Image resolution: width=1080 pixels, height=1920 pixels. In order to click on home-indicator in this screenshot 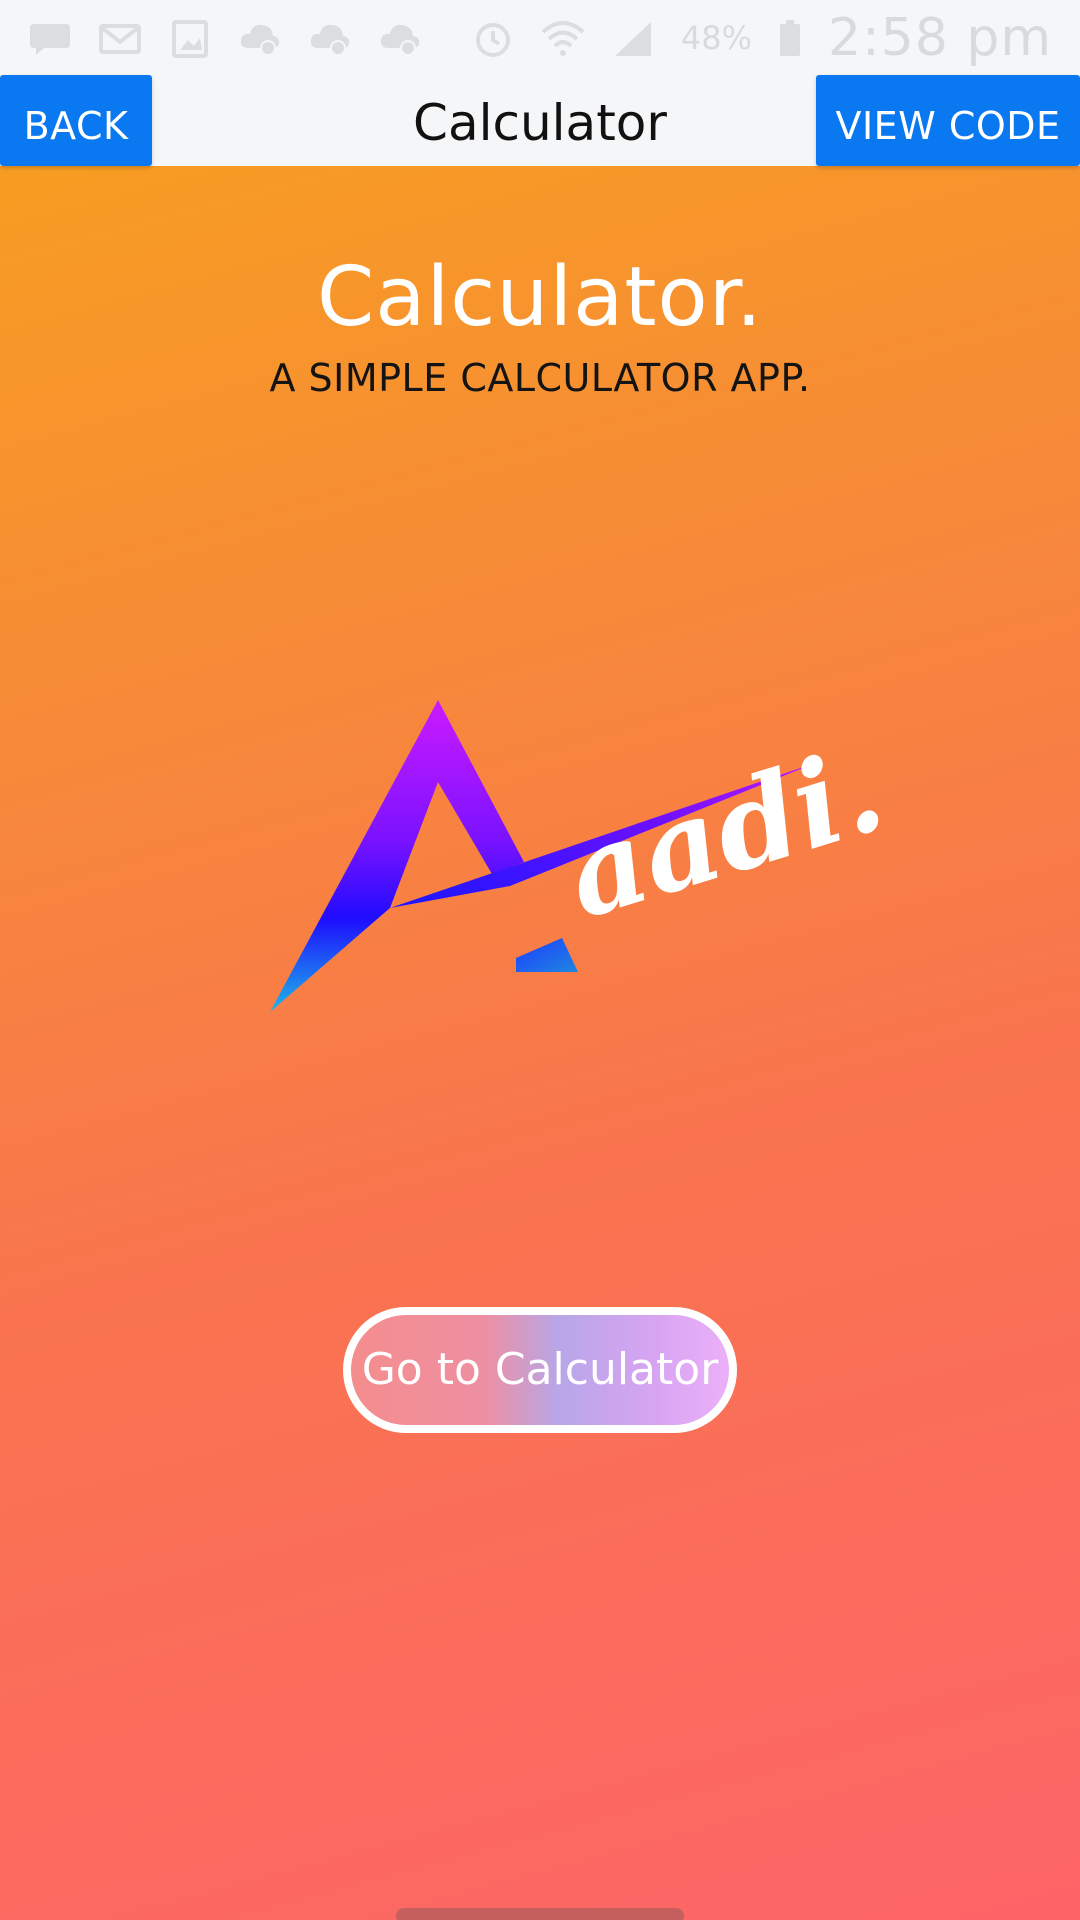, I will do `click(540, 1914)`.